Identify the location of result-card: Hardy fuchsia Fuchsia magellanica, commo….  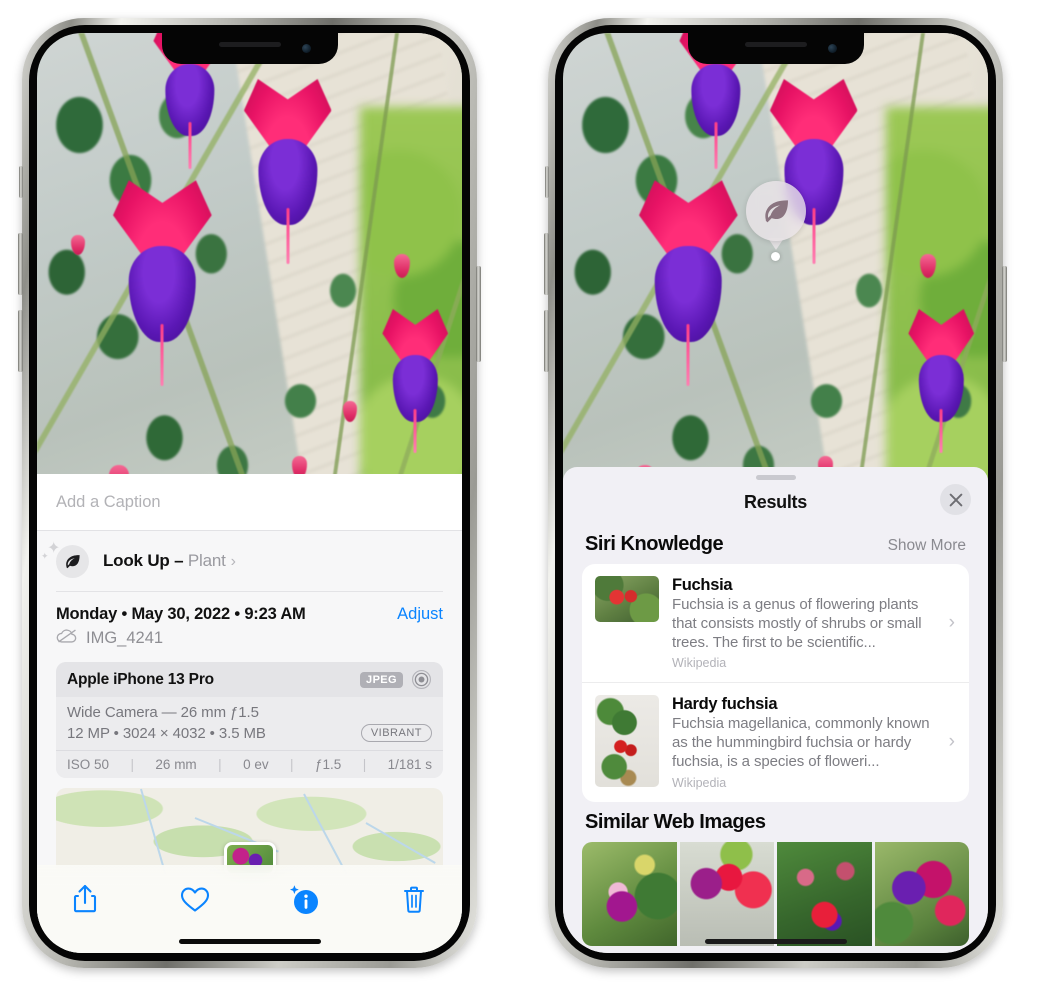
(775, 741).